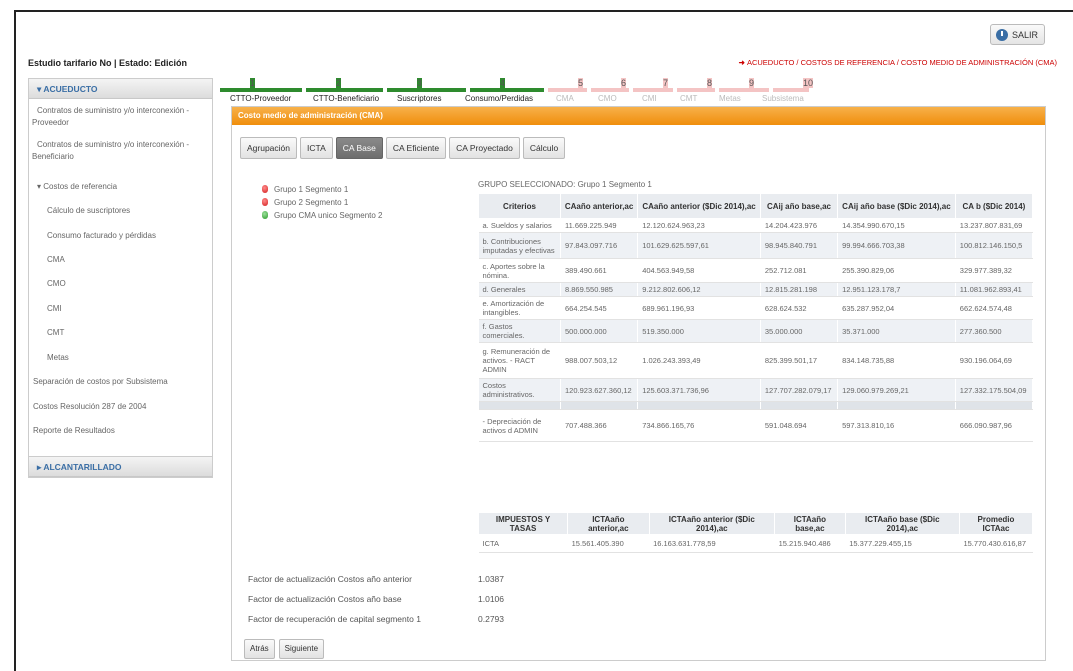 This screenshot has width=1073, height=671. I want to click on sidebar-item-separacion-costos: Separación de costos por Subsistema, so click(100, 382).